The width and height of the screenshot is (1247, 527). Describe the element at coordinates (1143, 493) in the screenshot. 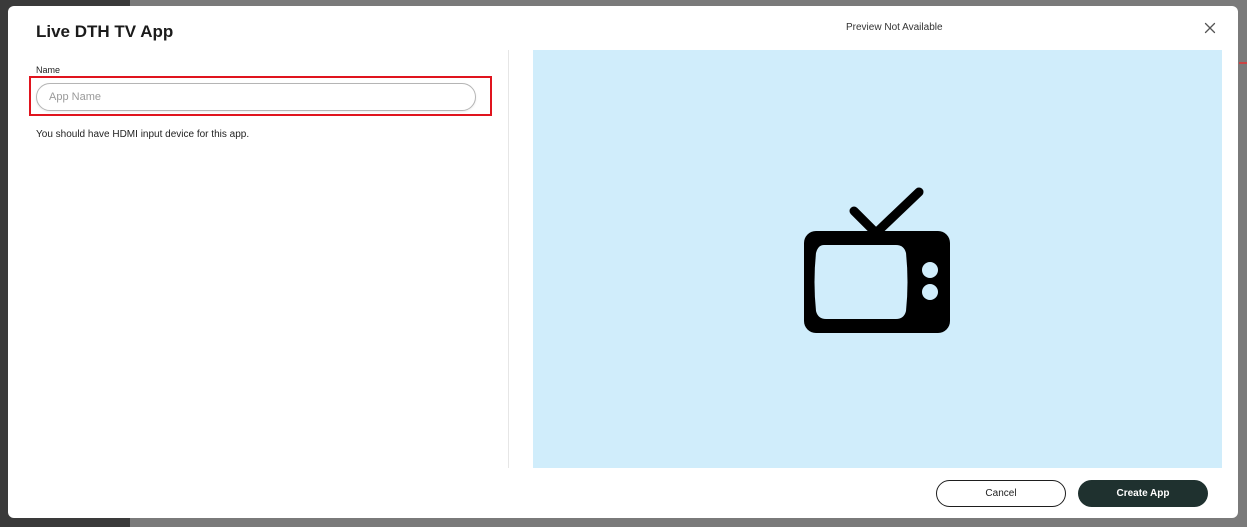

I see `create-app-button: Create App` at that location.